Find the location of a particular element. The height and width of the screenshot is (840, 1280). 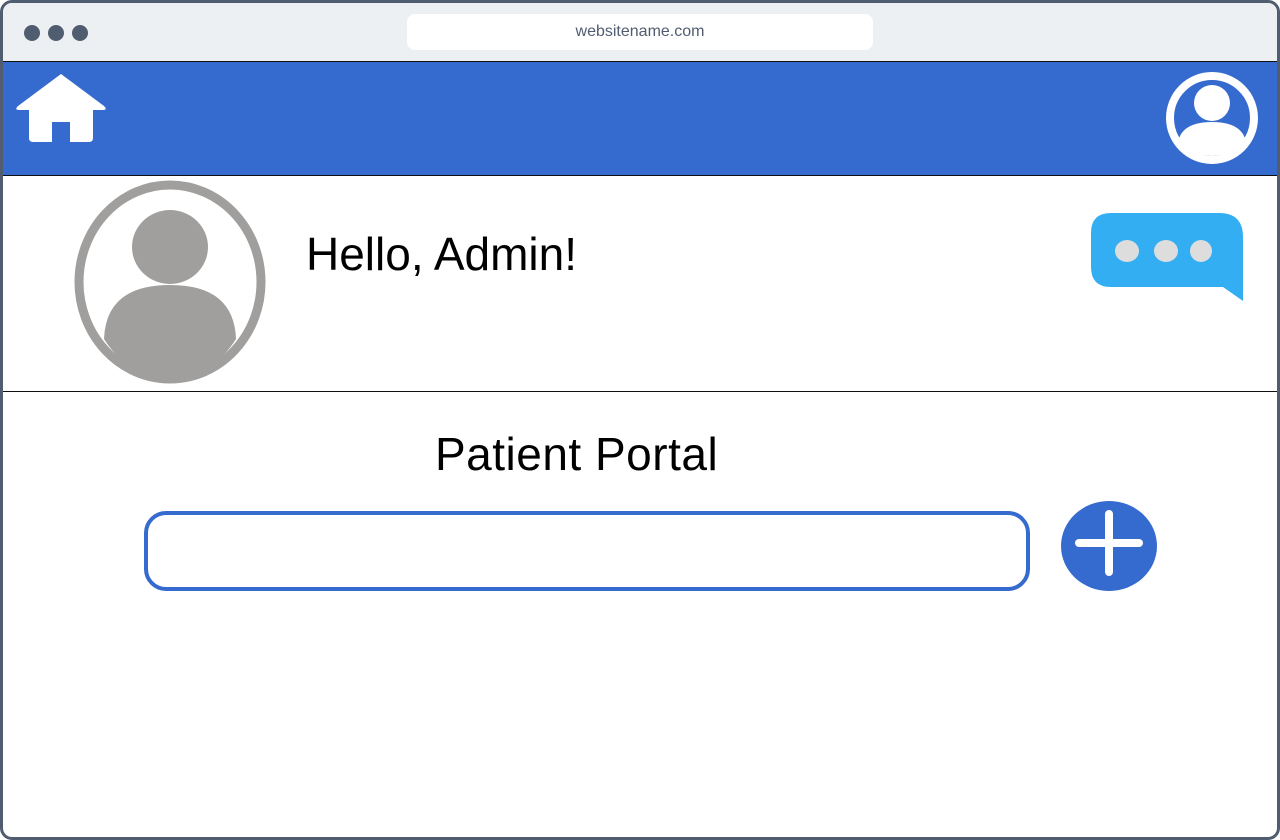

home-icon is located at coordinates (61, 109).